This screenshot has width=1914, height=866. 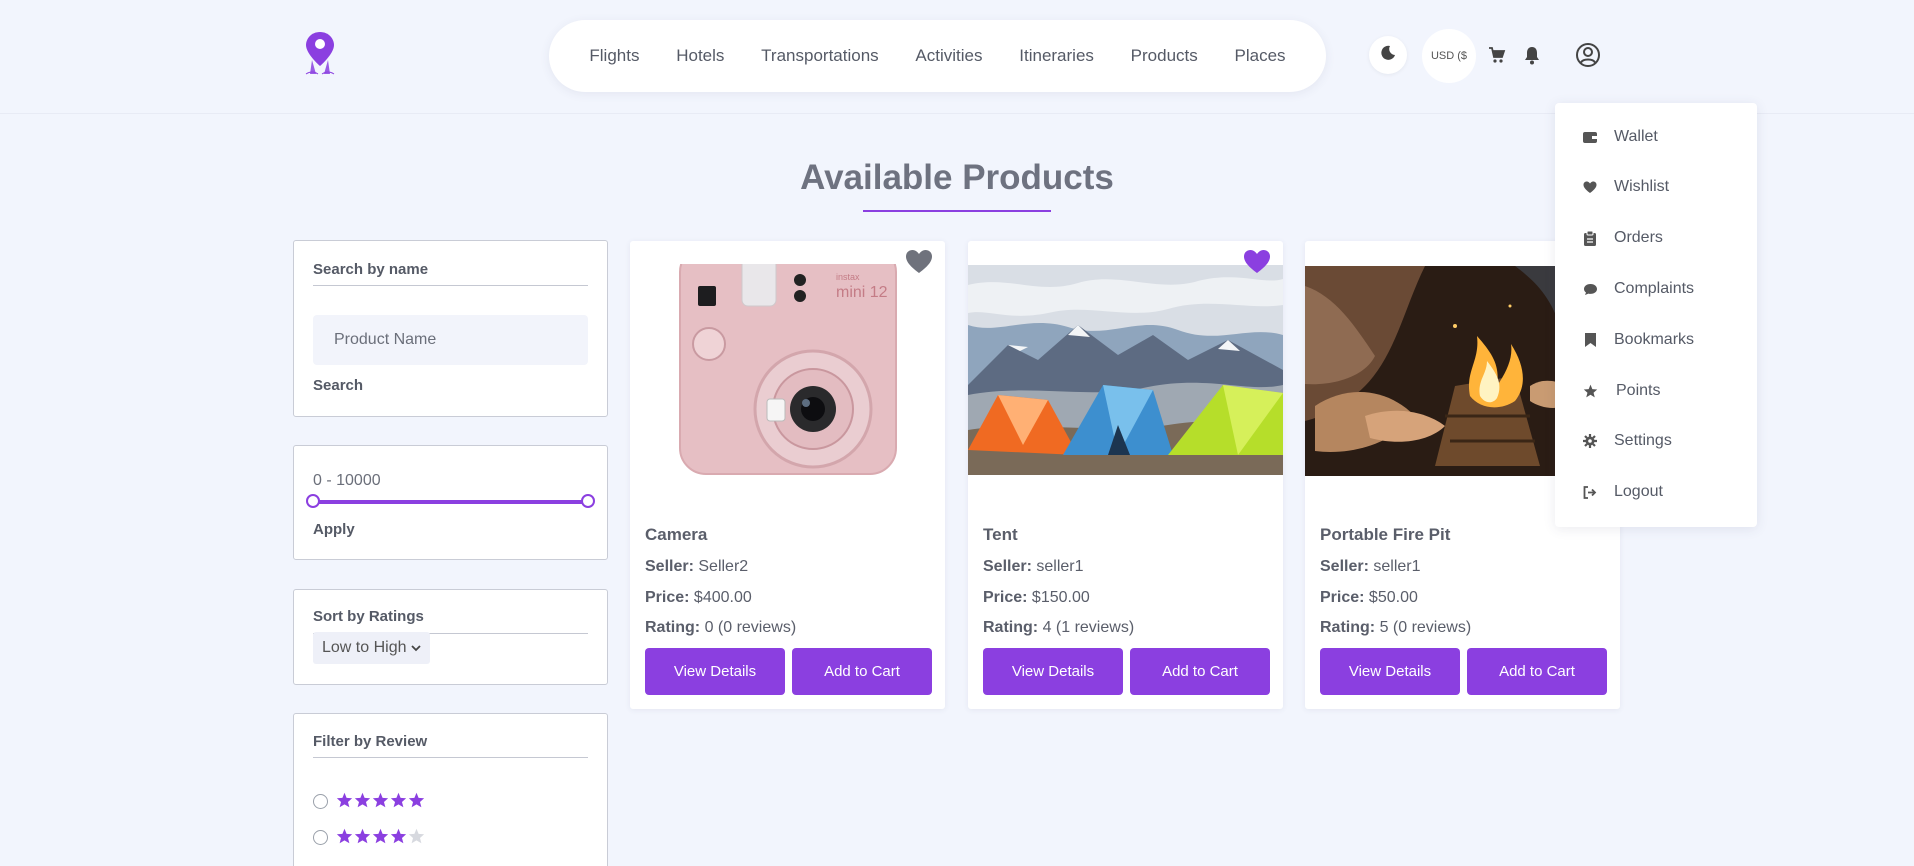 What do you see at coordinates (1000, 534) in the screenshot?
I see `product-name: Tent` at bounding box center [1000, 534].